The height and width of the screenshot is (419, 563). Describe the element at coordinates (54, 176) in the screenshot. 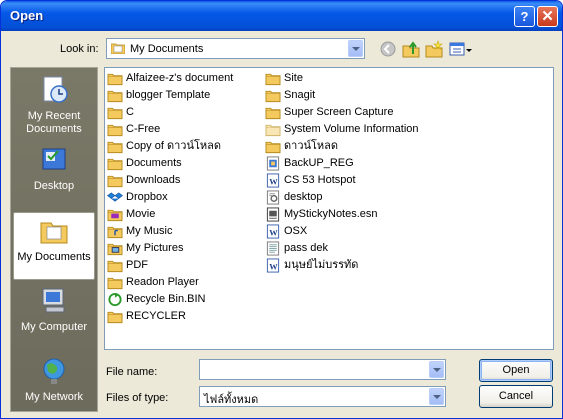

I see `place-desktop: Desktop` at that location.